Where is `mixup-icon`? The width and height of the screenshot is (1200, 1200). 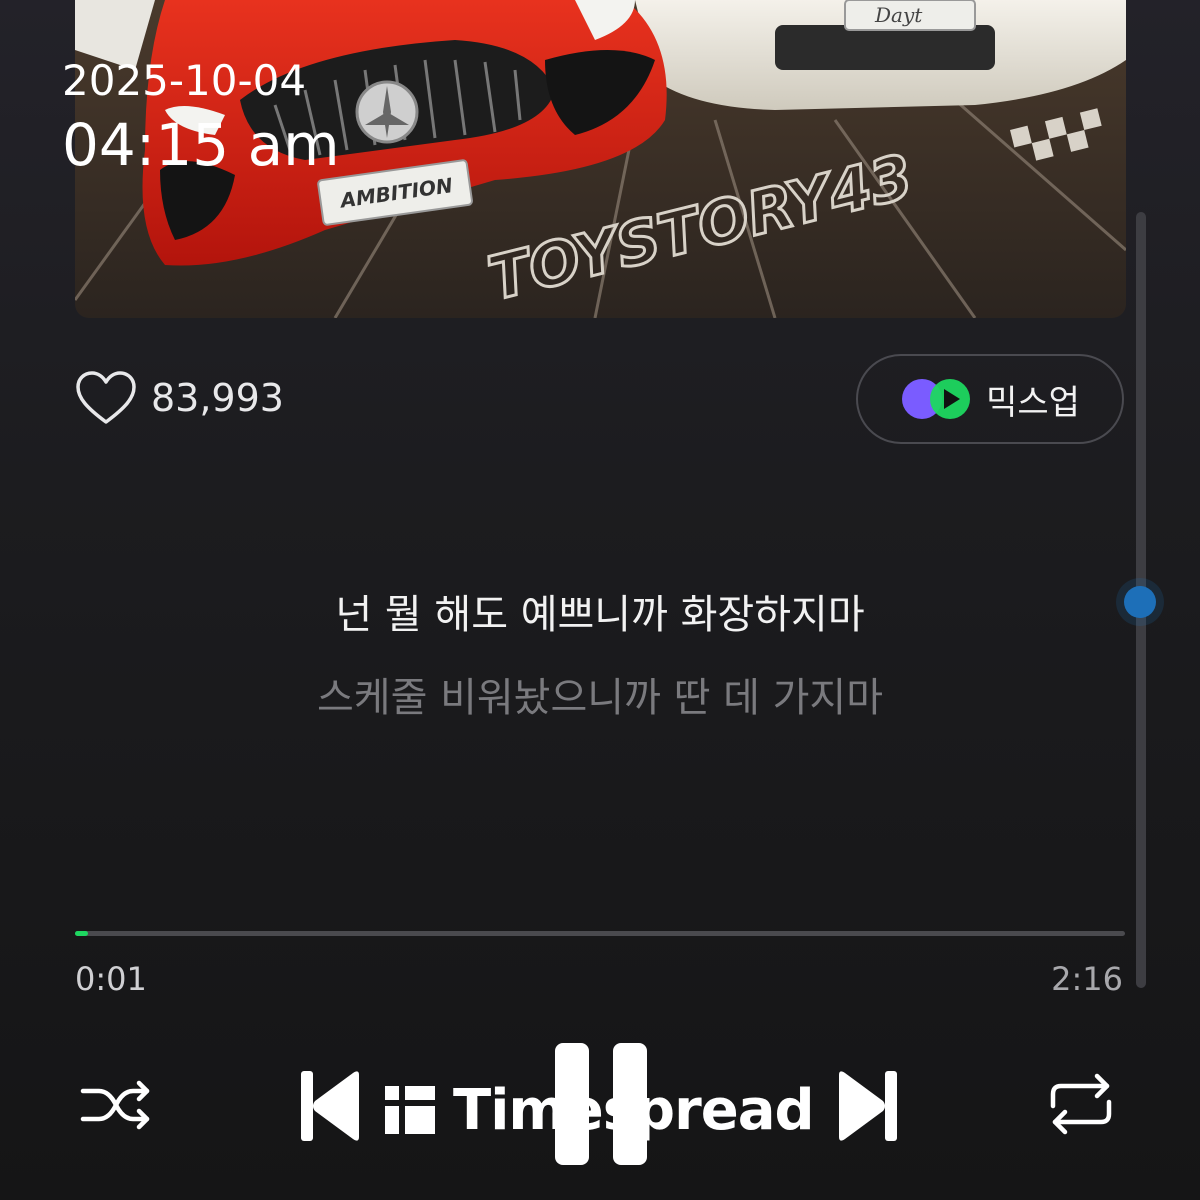
mixup-icon is located at coordinates (936, 399).